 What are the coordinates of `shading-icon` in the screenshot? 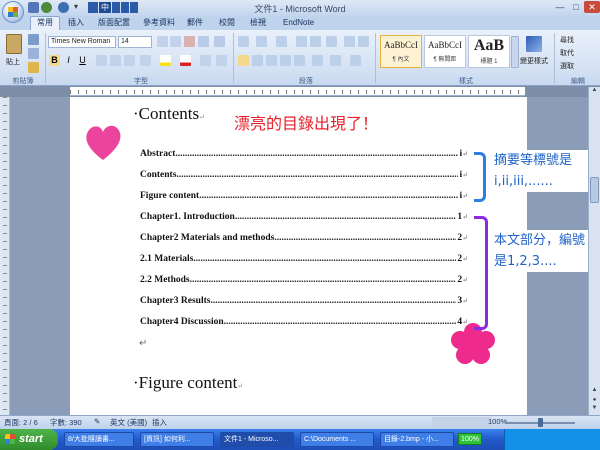 It's located at (335, 60).